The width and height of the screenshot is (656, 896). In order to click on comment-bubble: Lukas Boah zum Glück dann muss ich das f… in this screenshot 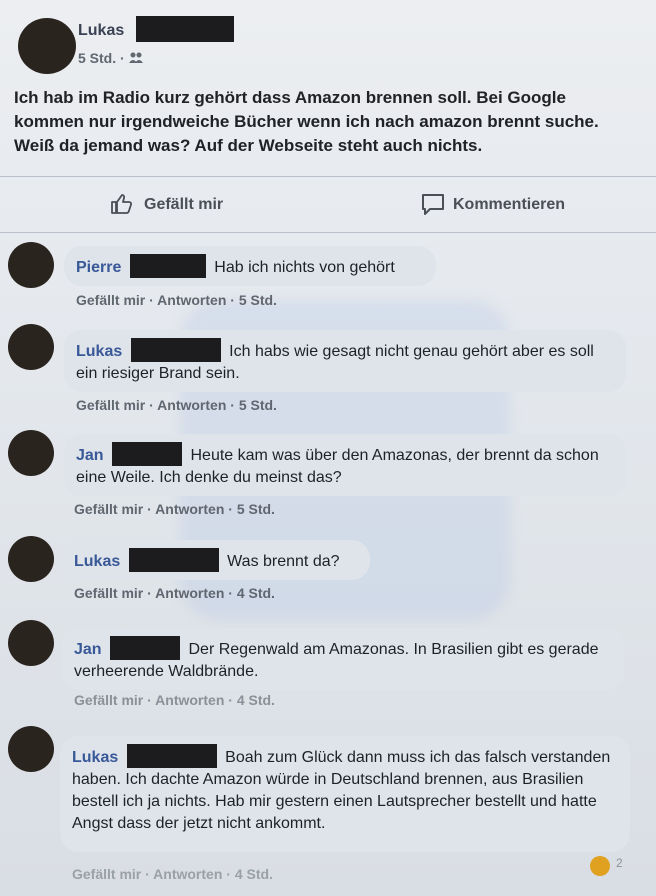, I will do `click(345, 794)`.